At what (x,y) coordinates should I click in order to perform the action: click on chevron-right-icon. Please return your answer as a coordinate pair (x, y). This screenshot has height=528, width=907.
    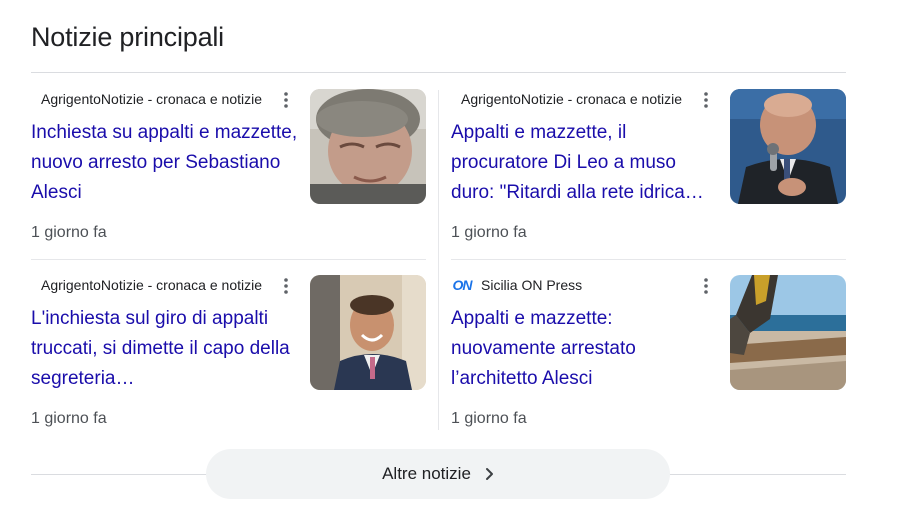
    Looking at the image, I should click on (489, 474).